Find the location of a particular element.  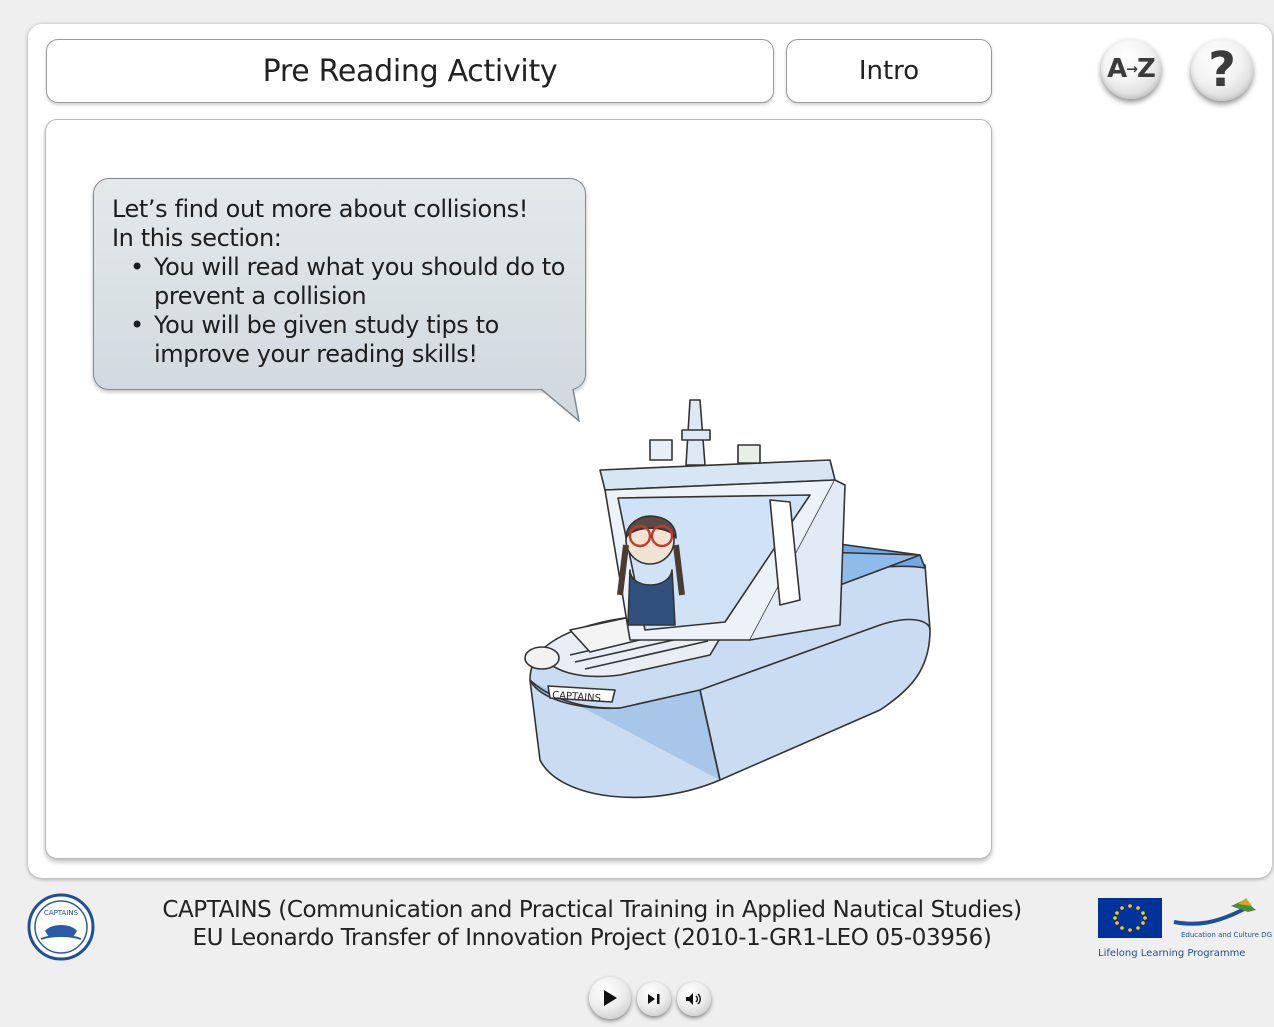

glossary-button: A→Z is located at coordinates (1131, 69).